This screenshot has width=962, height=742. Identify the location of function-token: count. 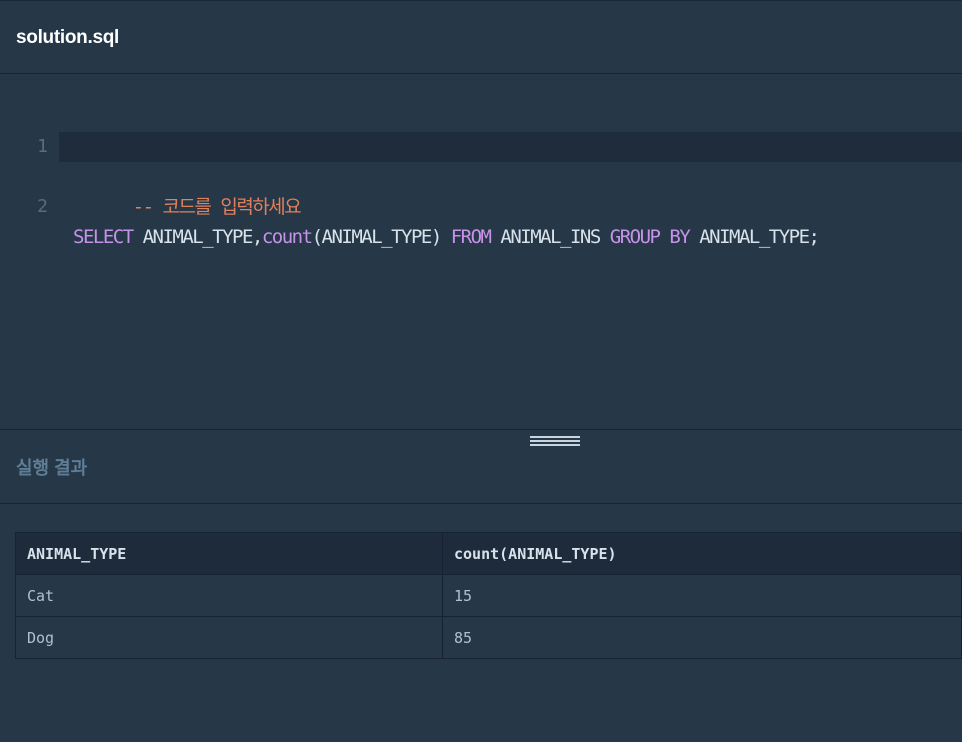
(287, 237).